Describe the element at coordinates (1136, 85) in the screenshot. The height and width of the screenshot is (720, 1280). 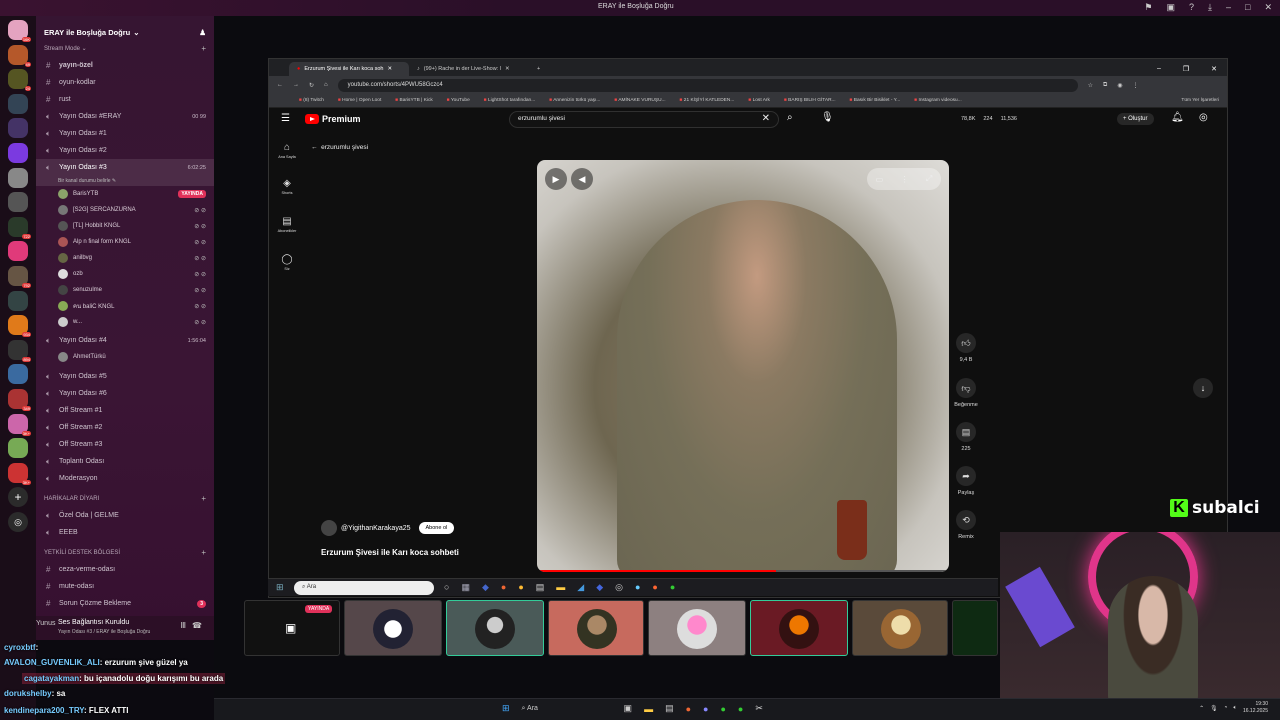
I see `menu-icon: ⋮` at that location.